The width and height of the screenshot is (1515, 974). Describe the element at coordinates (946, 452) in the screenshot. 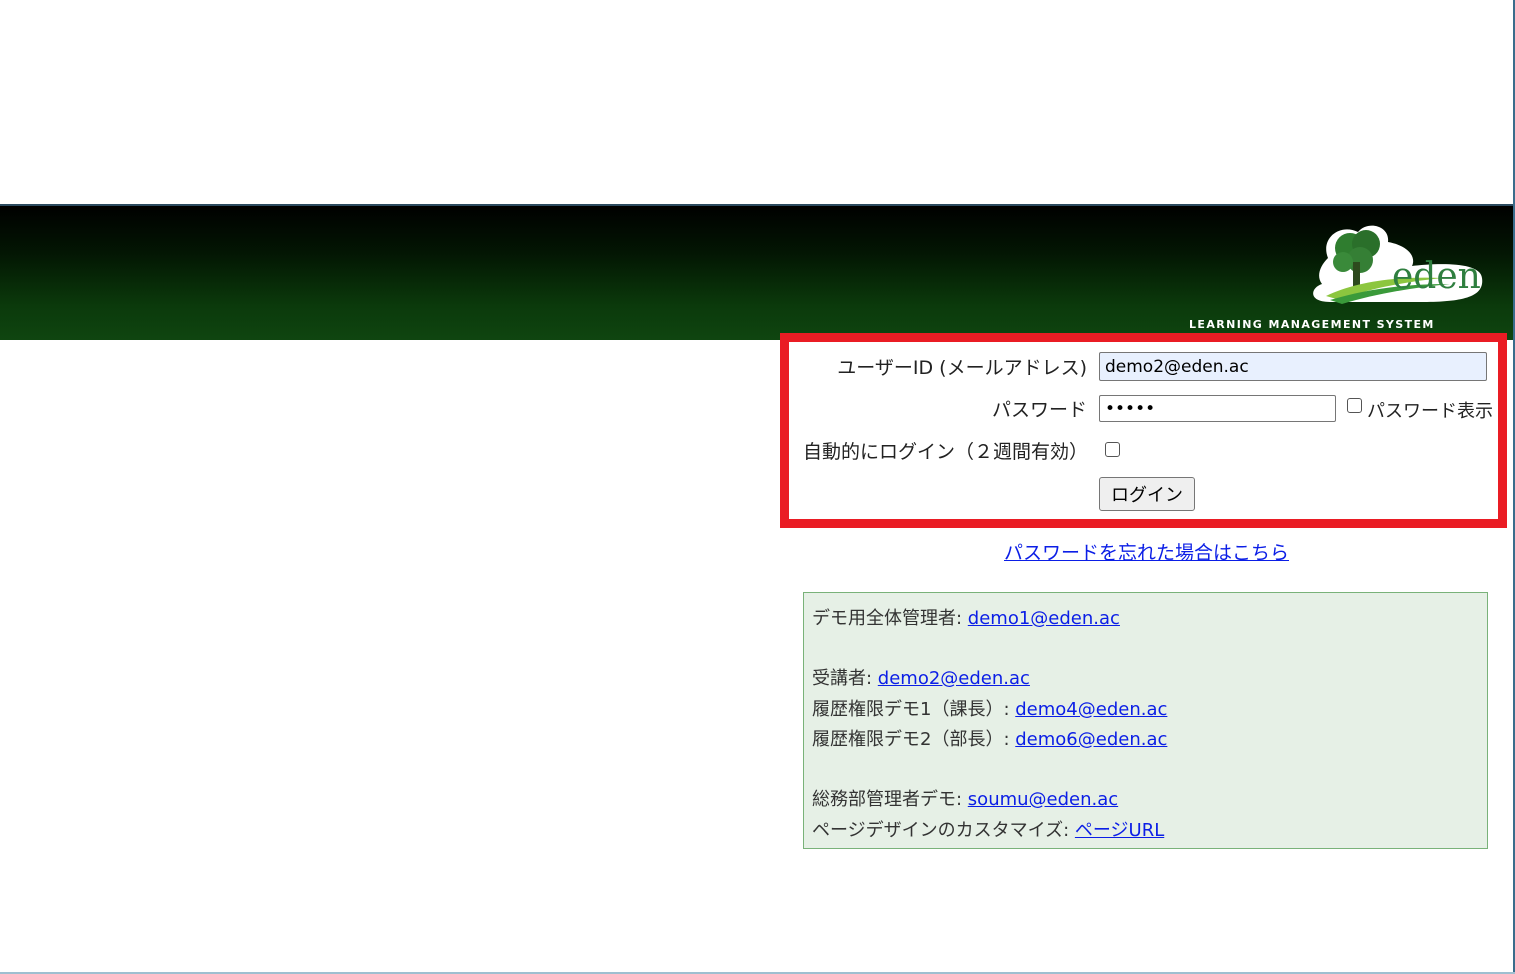

I see `auto-login-label: 自動的にログイン（２週間有効）` at that location.